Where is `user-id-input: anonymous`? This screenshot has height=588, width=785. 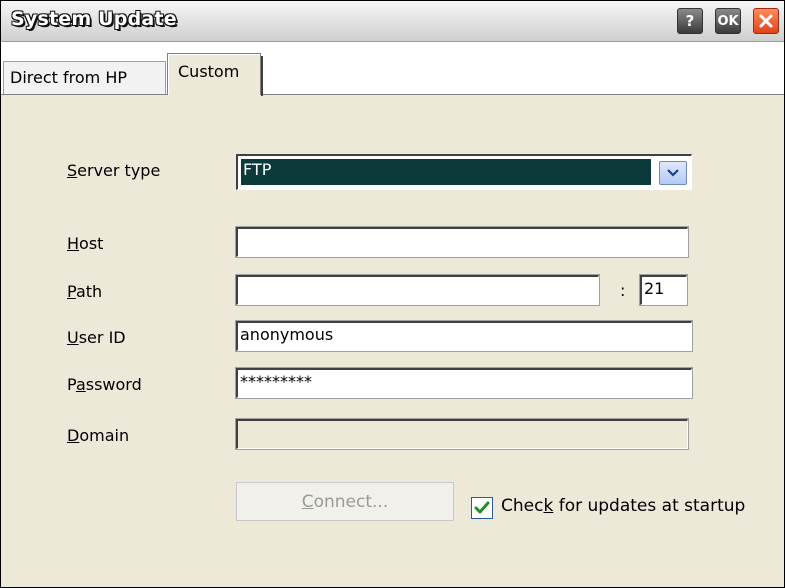 user-id-input: anonymous is located at coordinates (464, 336).